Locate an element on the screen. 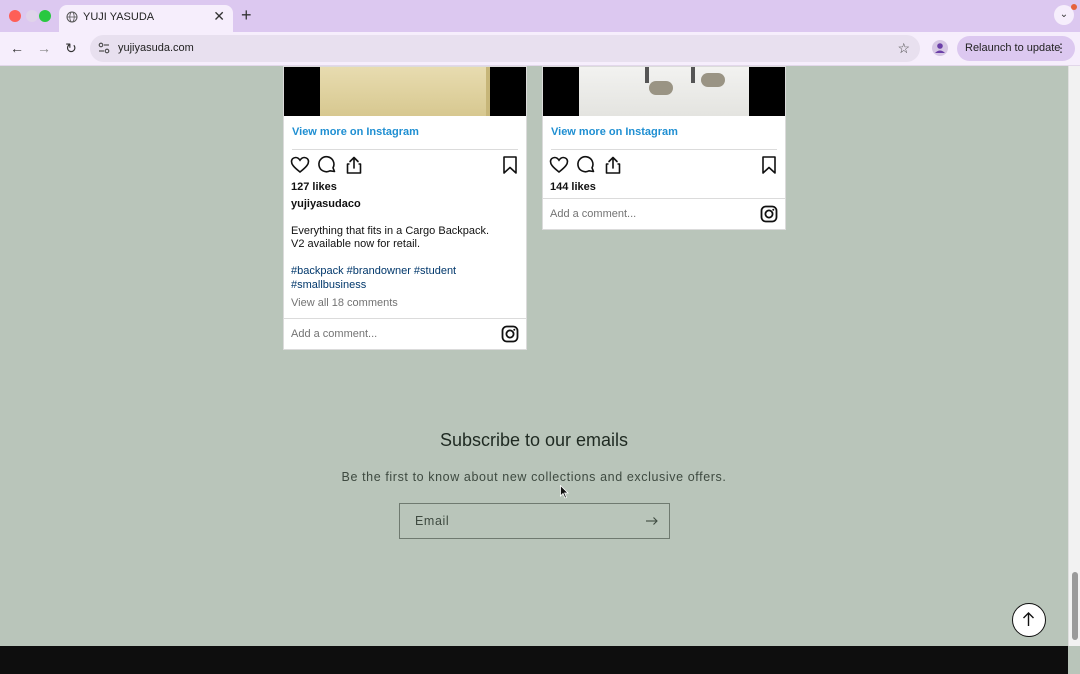  back-to-top-button is located at coordinates (1029, 620).